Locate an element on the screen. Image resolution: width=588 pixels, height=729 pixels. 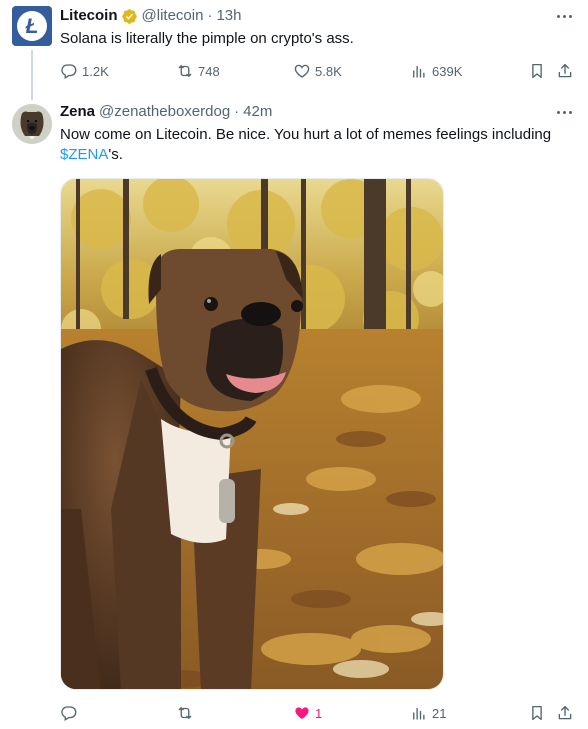
views-button: 639K is located at coordinates (436, 71).